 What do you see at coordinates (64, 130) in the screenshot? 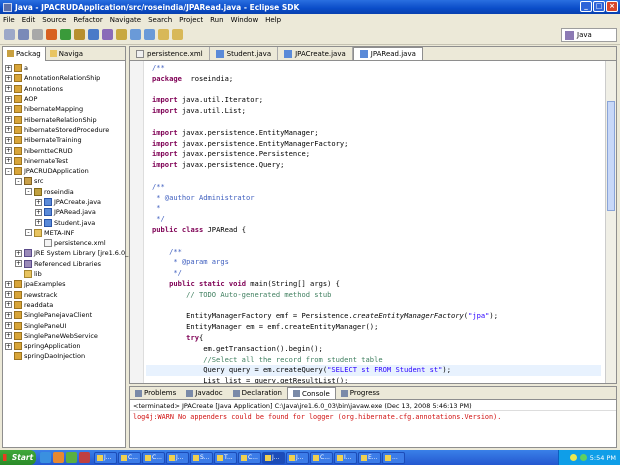
I see `tree-item: + hibernateStoredProcedure` at bounding box center [64, 130].